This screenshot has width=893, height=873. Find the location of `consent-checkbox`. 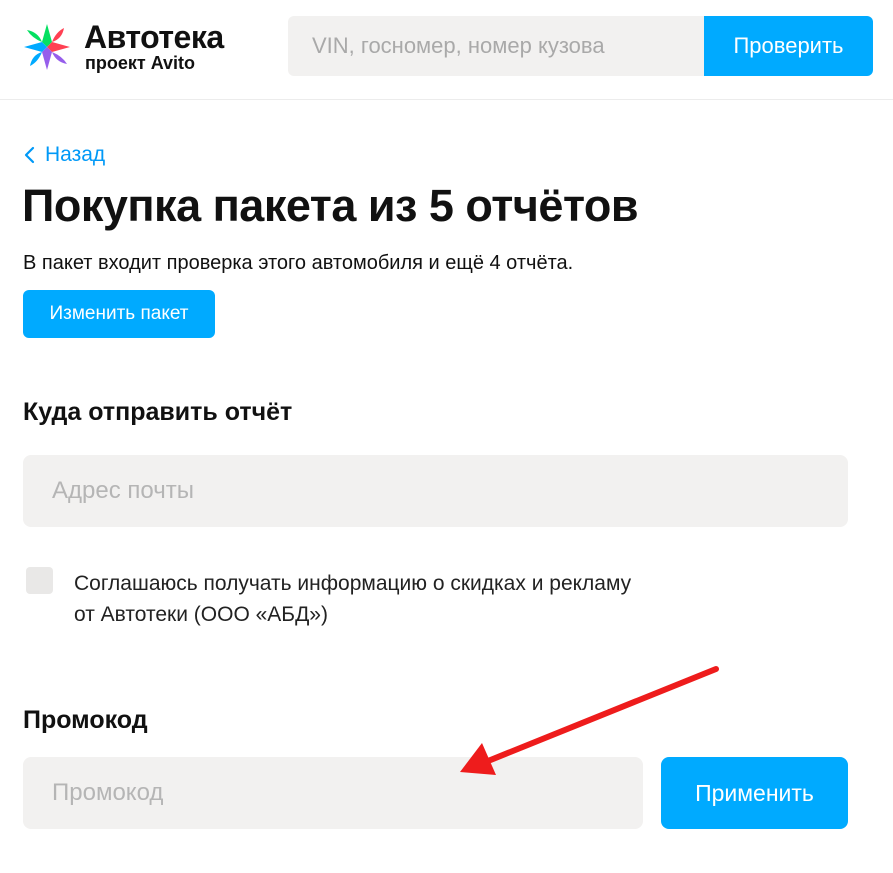

consent-checkbox is located at coordinates (39, 580).